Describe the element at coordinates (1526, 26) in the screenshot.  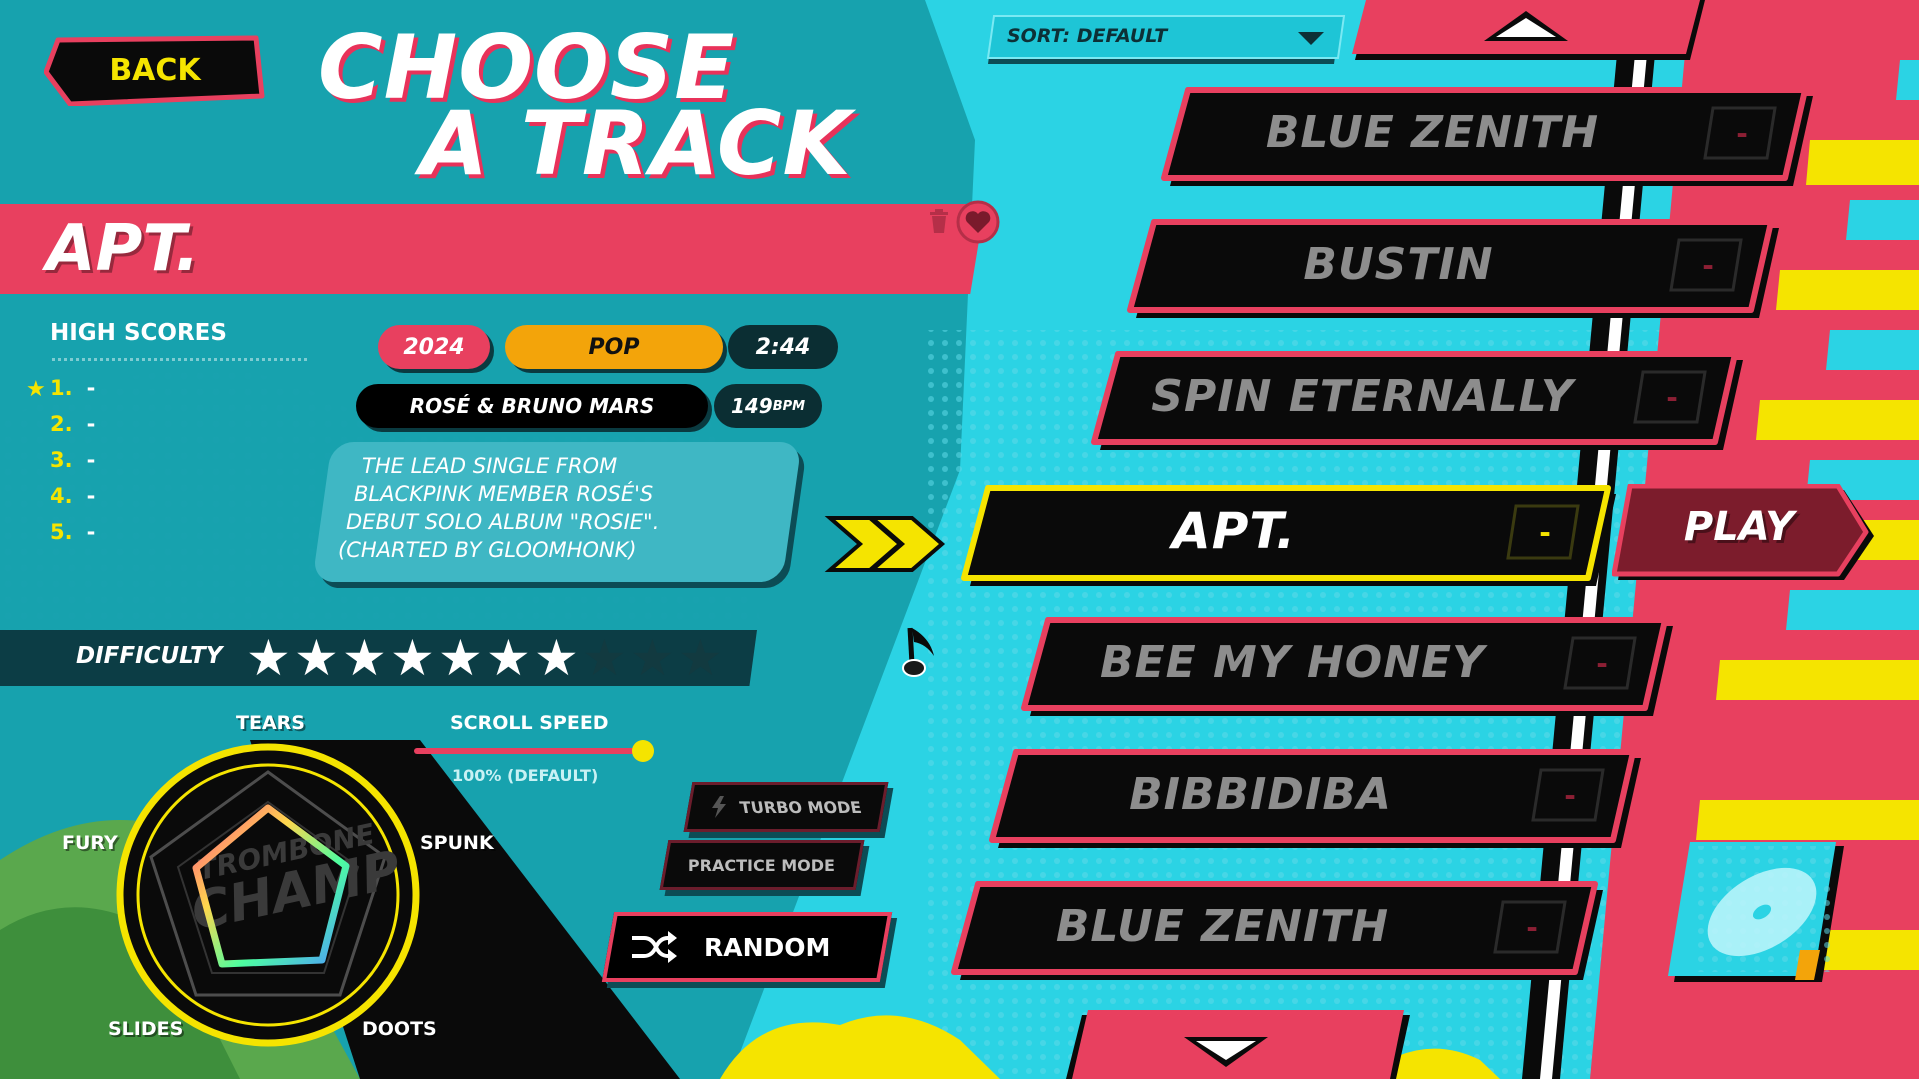
I see `triangle-up-icon` at that location.